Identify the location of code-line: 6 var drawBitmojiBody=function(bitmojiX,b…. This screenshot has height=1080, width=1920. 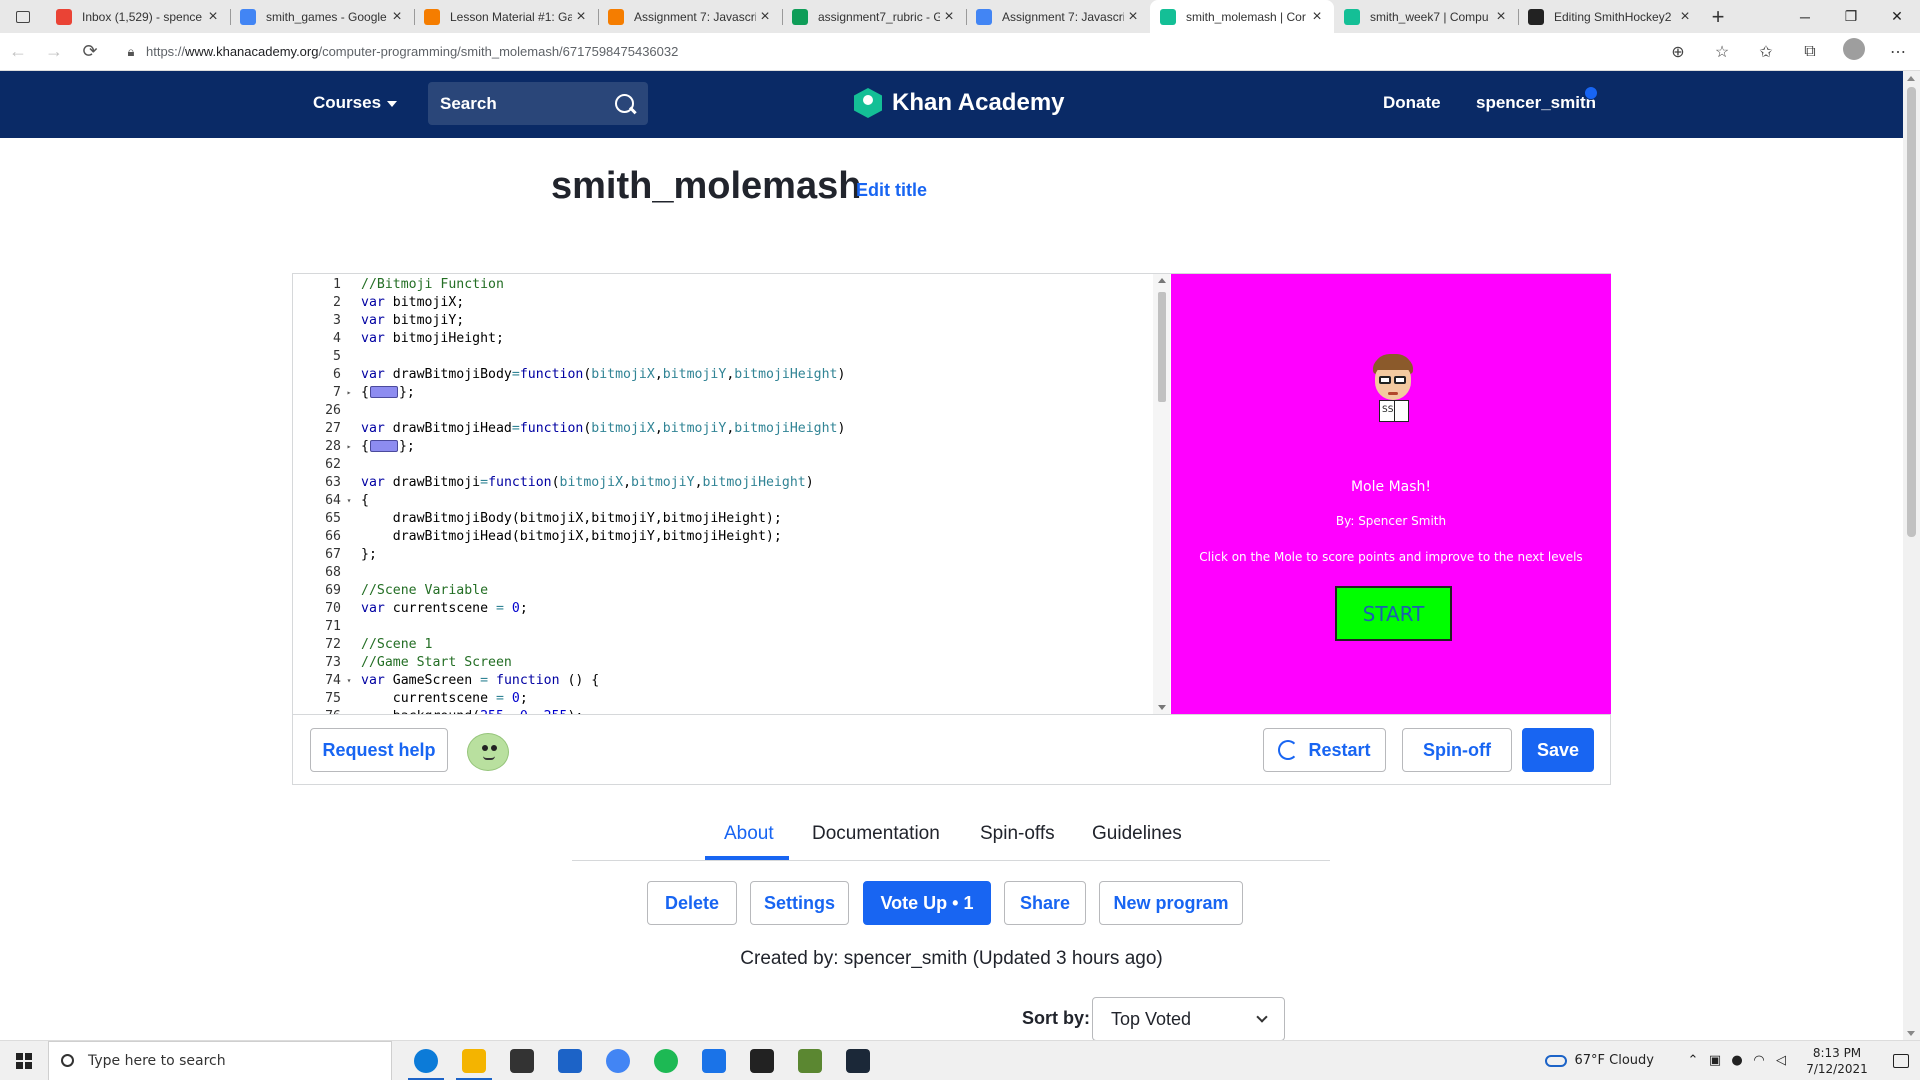
(723, 375).